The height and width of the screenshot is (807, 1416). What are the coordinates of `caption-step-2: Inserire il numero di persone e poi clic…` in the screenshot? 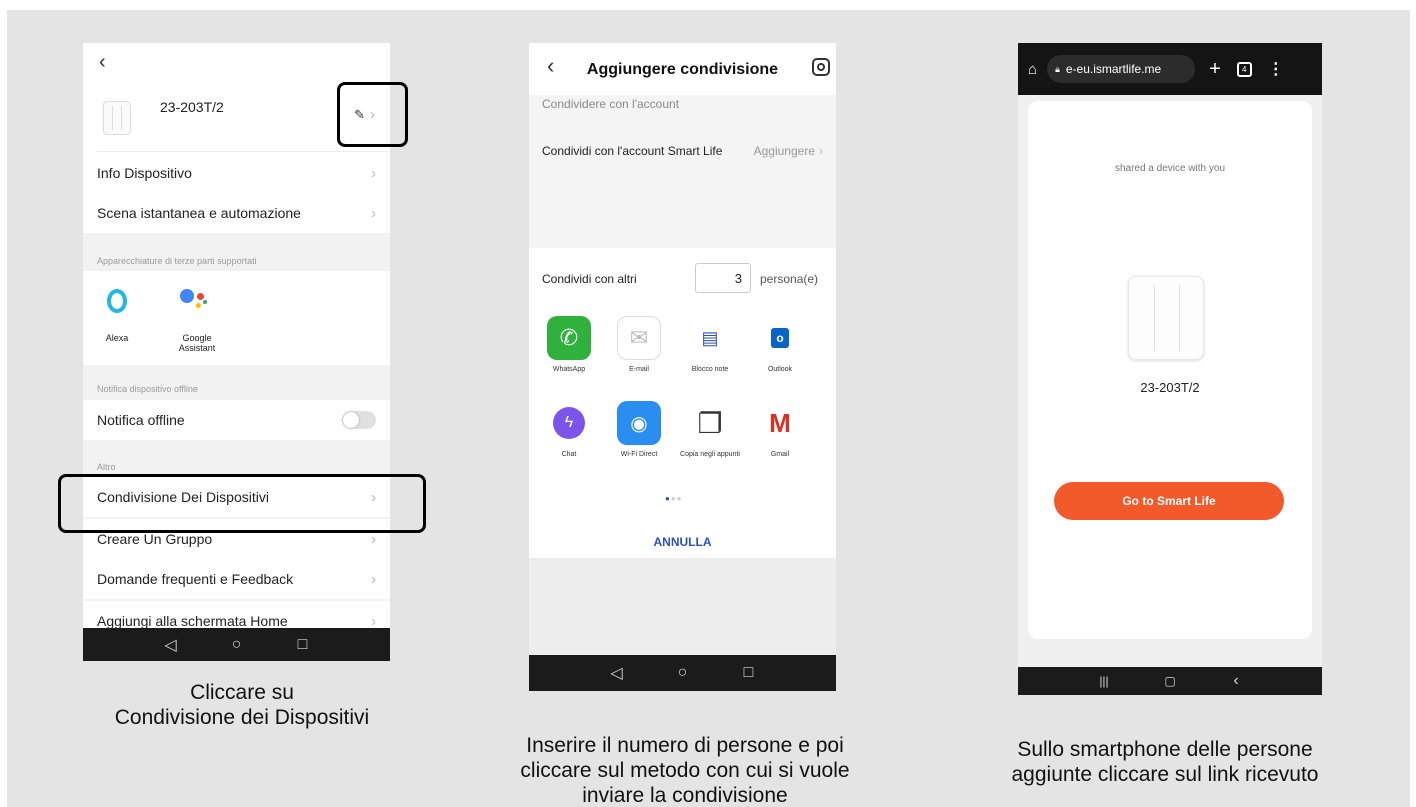 It's located at (685, 770).